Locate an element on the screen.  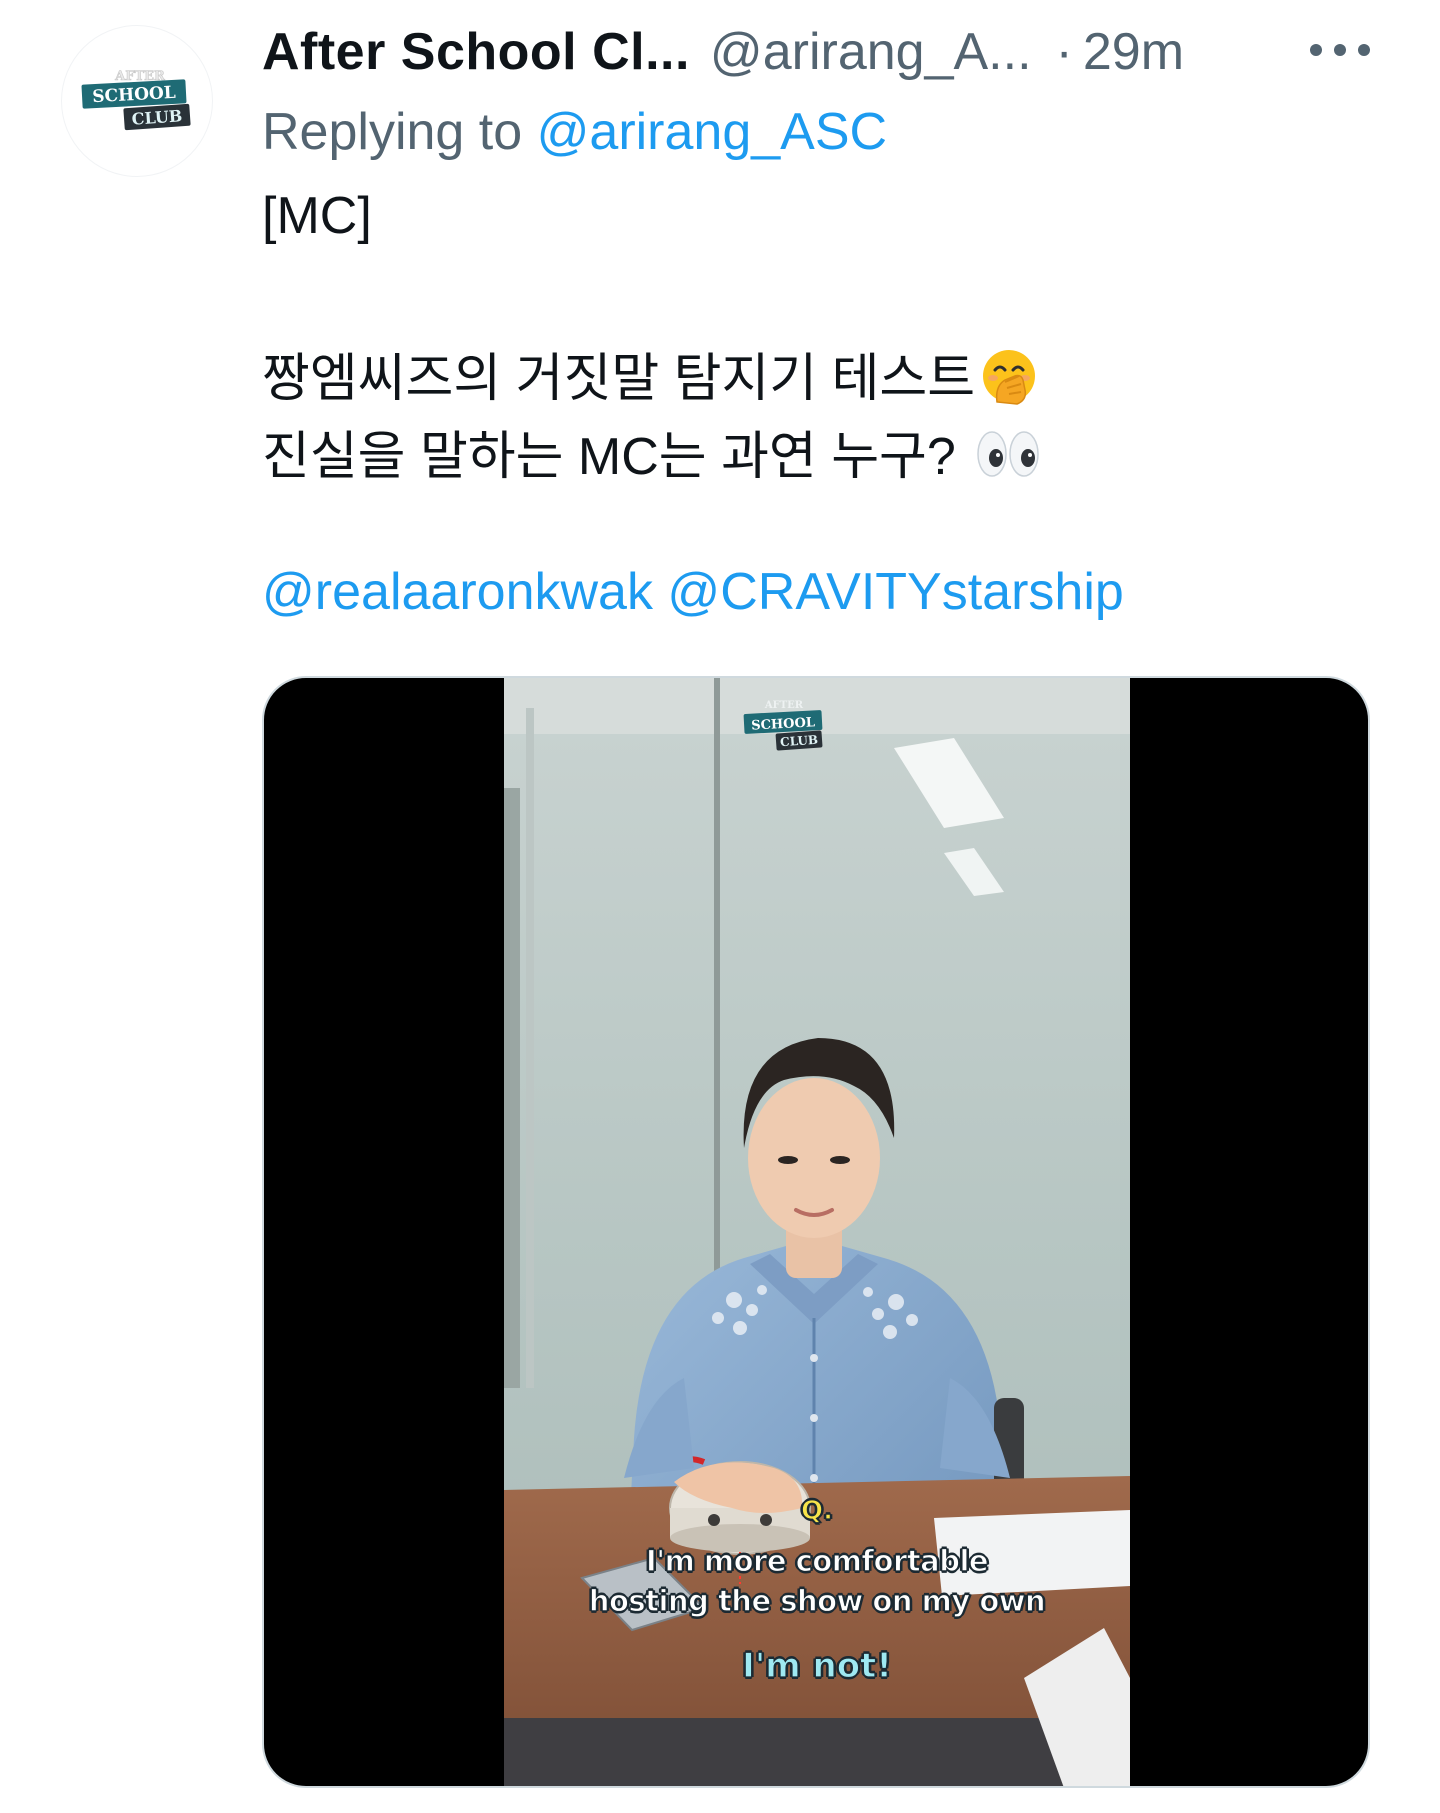
tweet-text-line-2-text: 짱엠씨즈의 거짓말 탐지기 테스트 is located at coordinates (619, 379).